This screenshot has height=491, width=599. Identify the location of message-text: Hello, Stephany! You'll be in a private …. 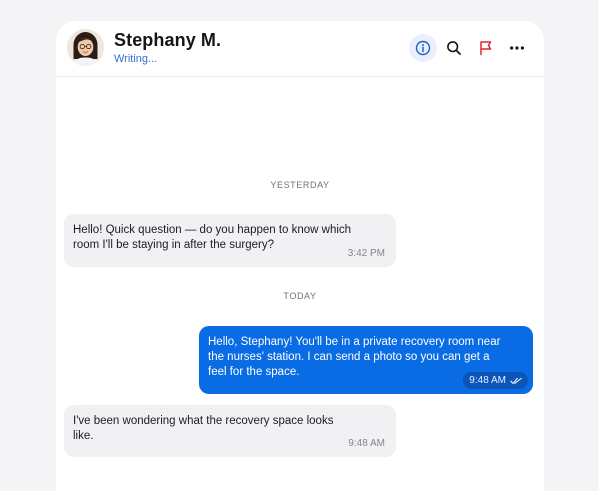
(354, 357).